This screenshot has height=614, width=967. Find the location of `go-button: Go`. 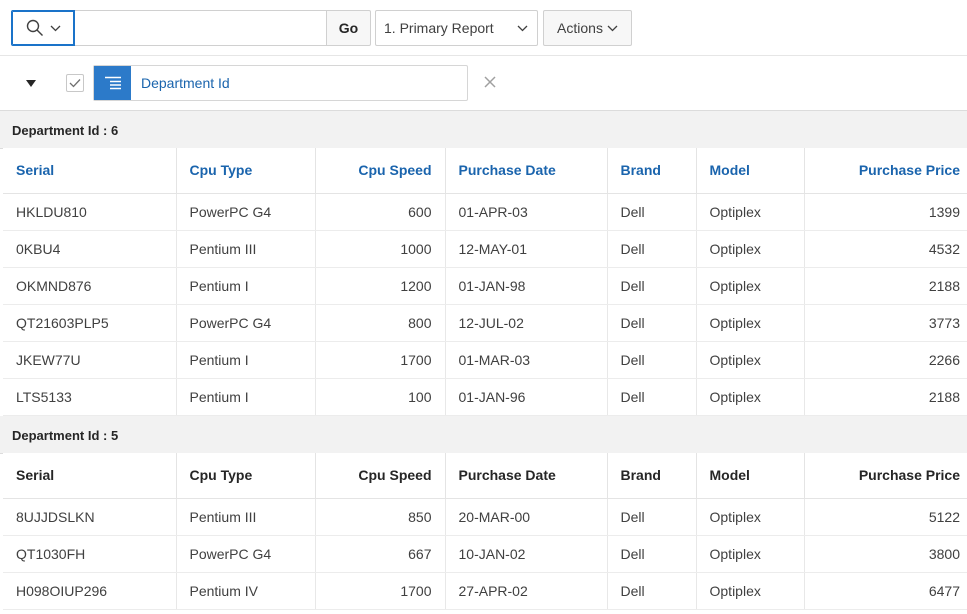

go-button: Go is located at coordinates (348, 28).